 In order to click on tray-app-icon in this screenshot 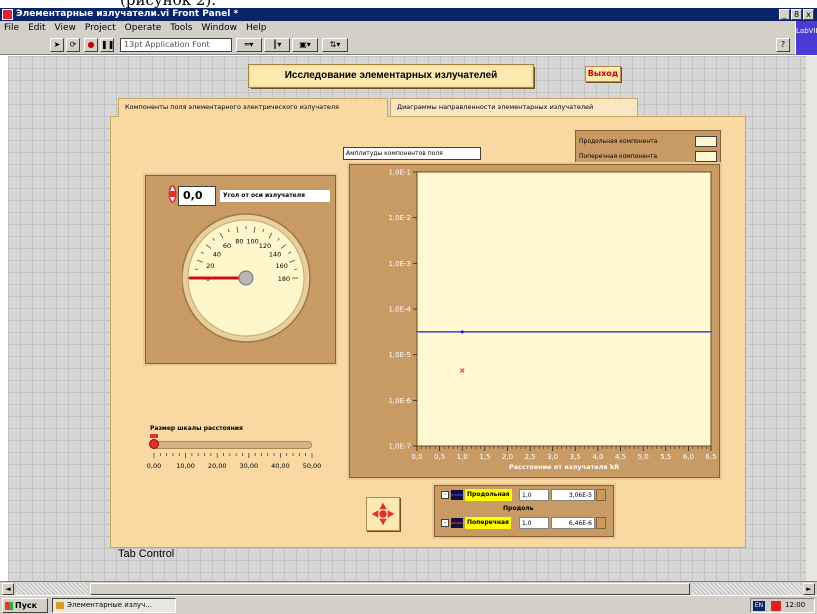, I will do `click(776, 606)`.